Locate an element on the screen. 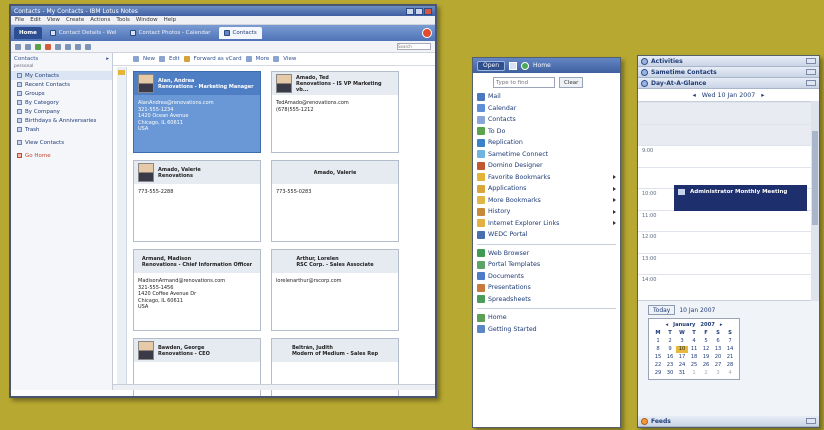 This screenshot has height=430, width=824. clear-button: Clear is located at coordinates (571, 82).